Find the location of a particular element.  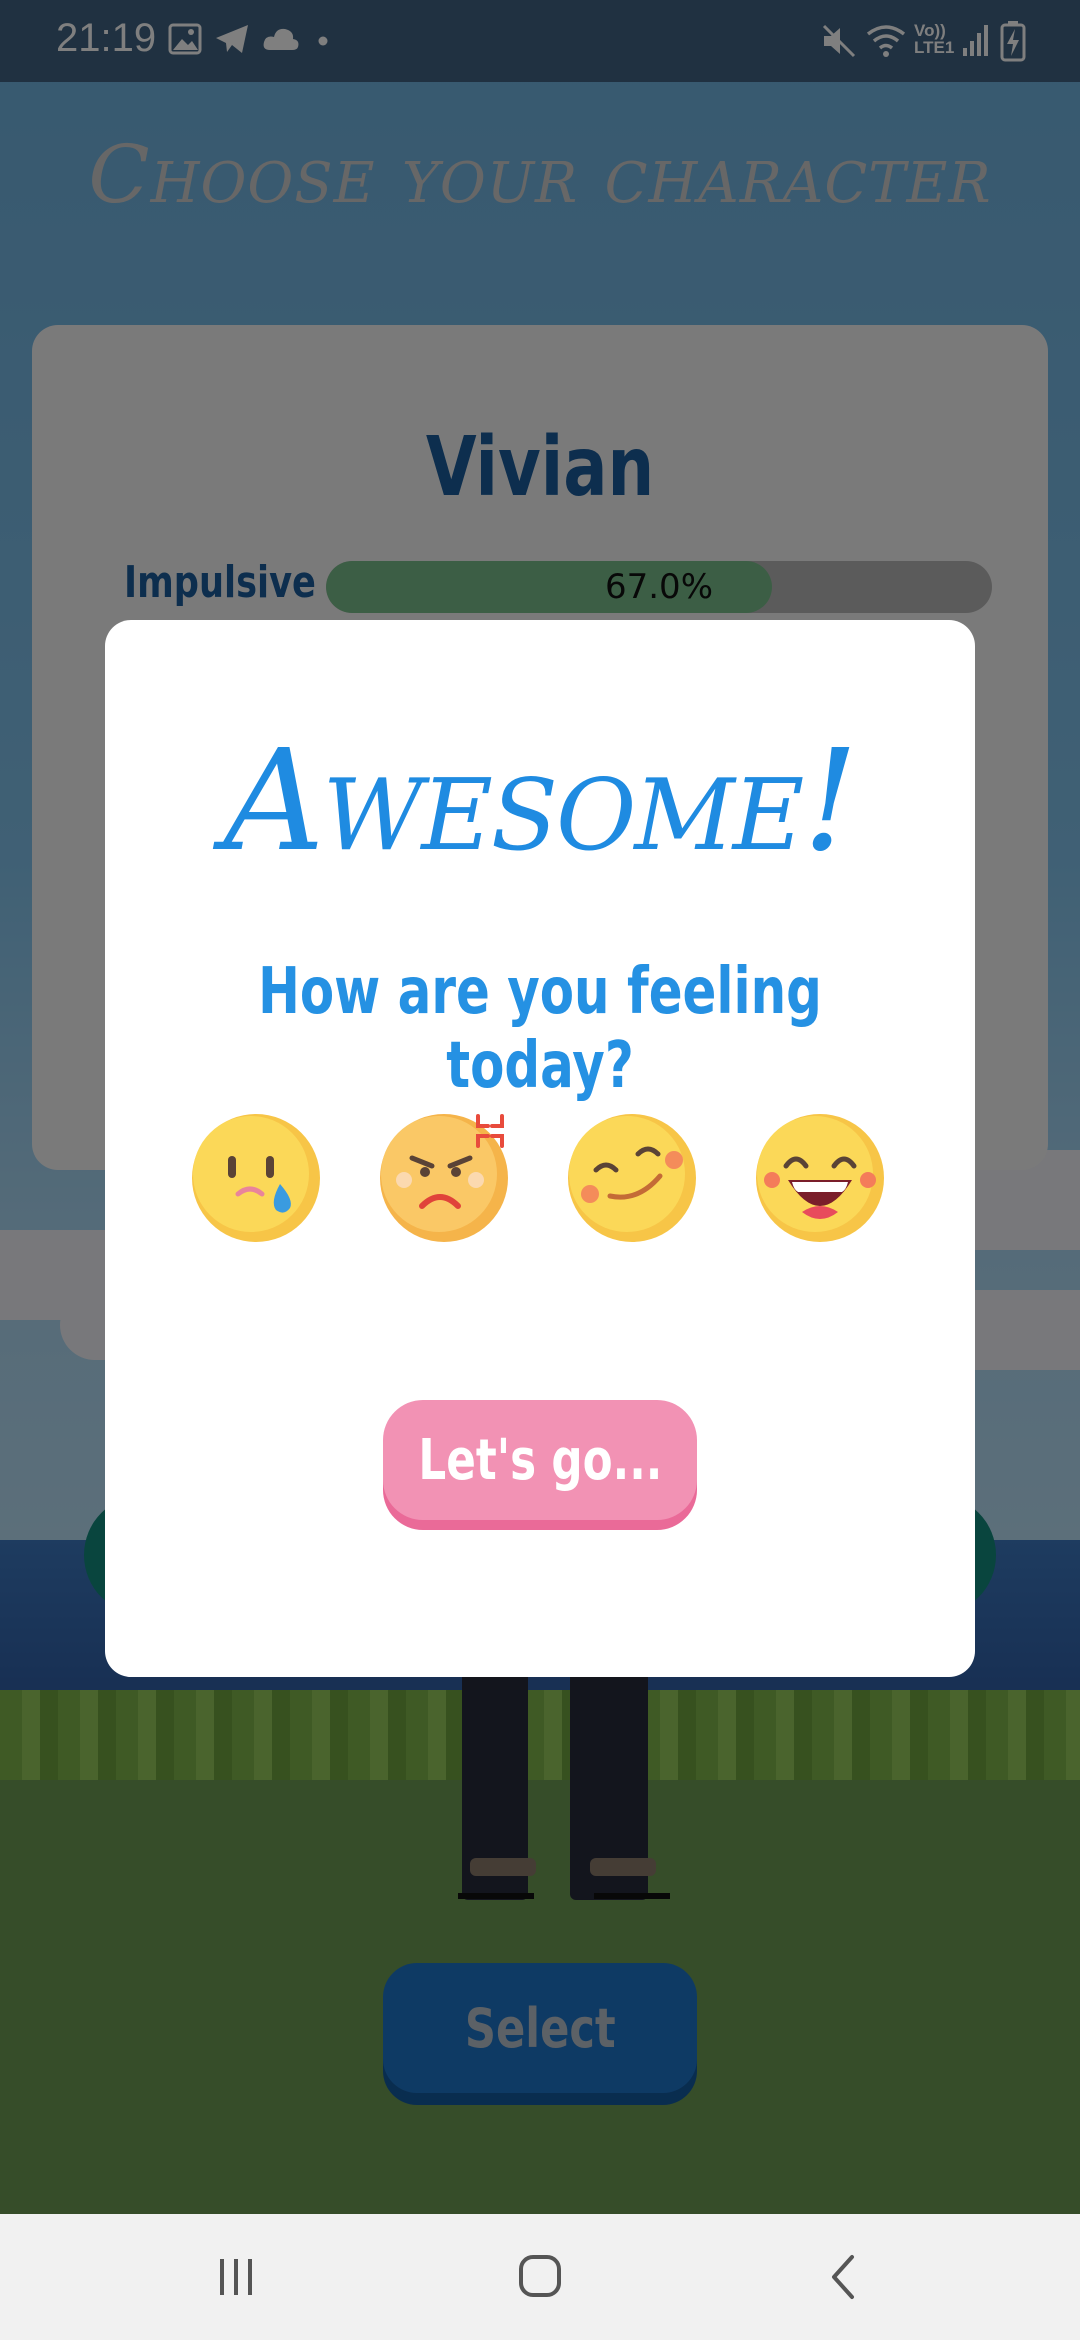

sad-crying-emoji-button is located at coordinates (256, 1178).